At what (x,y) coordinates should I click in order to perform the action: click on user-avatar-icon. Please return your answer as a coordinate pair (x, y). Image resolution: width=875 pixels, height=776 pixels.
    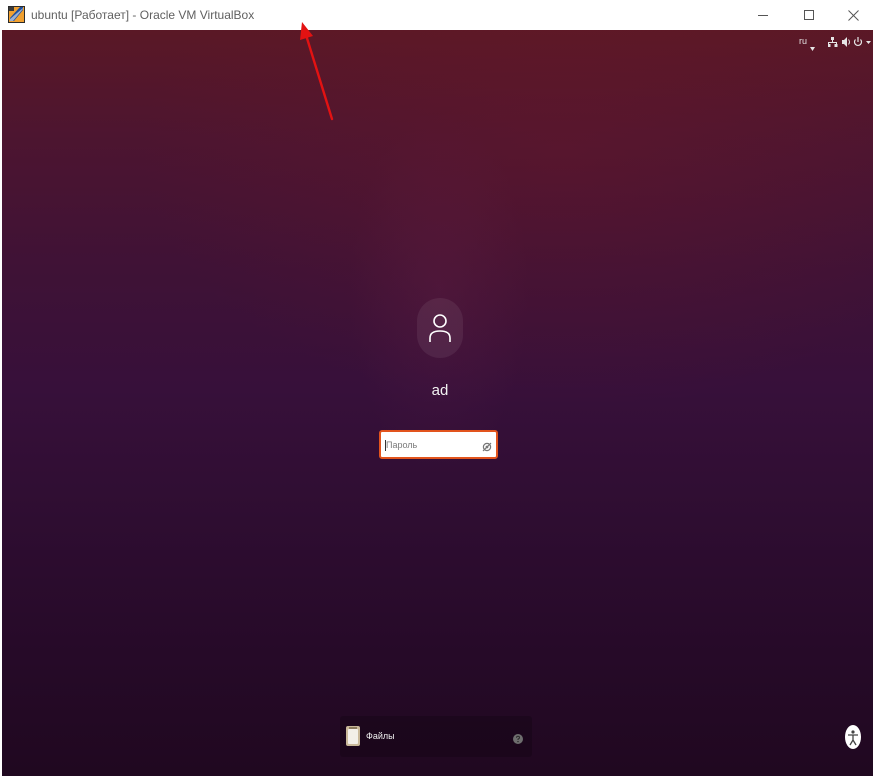
    Looking at the image, I should click on (440, 328).